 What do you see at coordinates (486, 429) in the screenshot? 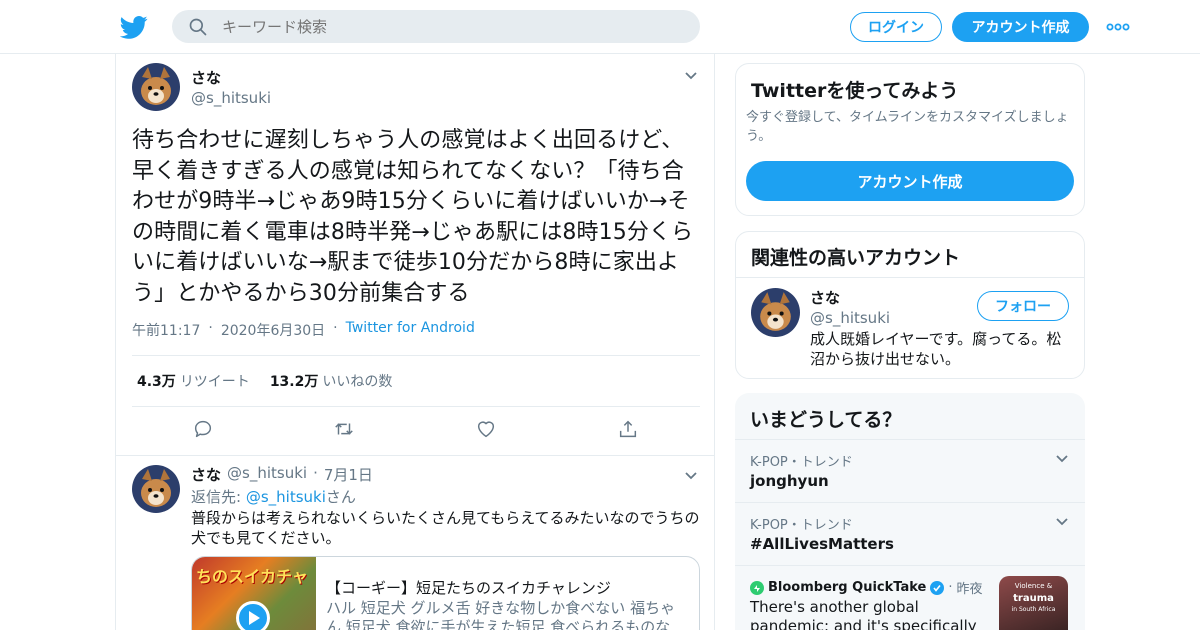
I see `like-heart-icon` at bounding box center [486, 429].